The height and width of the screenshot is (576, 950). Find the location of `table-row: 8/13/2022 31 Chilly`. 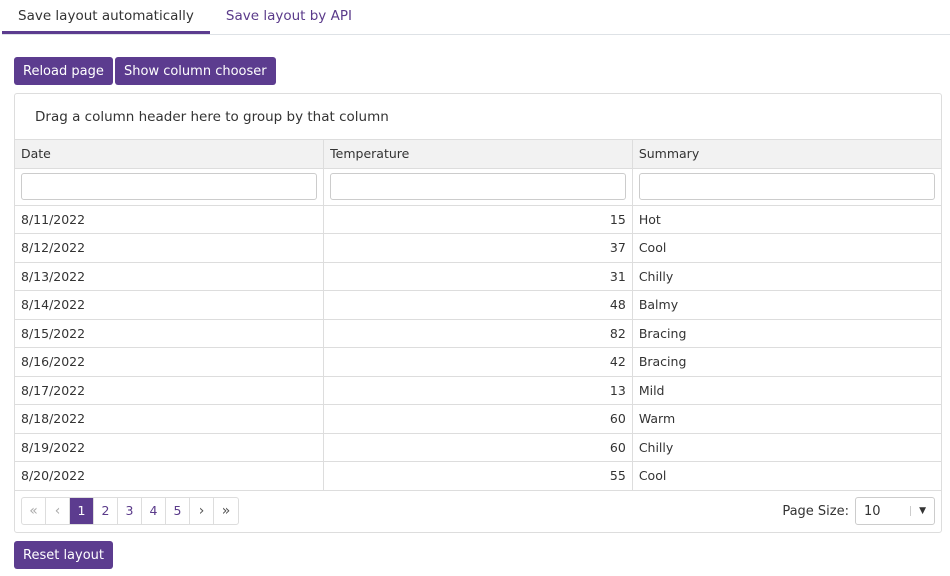

table-row: 8/13/2022 31 Chilly is located at coordinates (478, 276).